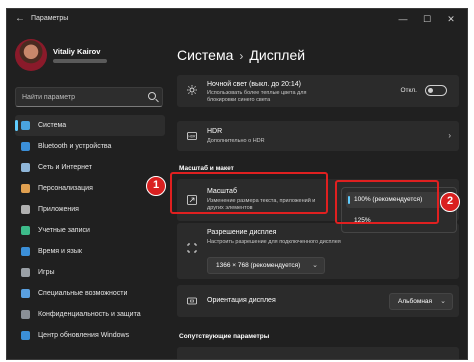  What do you see at coordinates (83, 293) in the screenshot?
I see `sidebar-item-label: Специальные возможности` at bounding box center [83, 293].